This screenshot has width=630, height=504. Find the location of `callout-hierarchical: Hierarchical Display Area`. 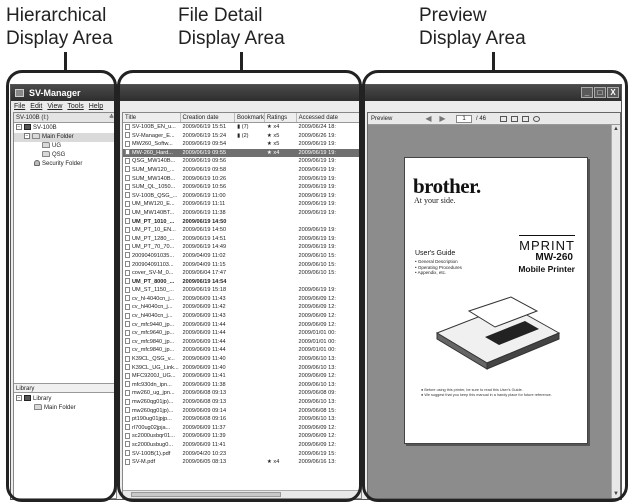

callout-hierarchical: Hierarchical Display Area is located at coordinates (59, 27).